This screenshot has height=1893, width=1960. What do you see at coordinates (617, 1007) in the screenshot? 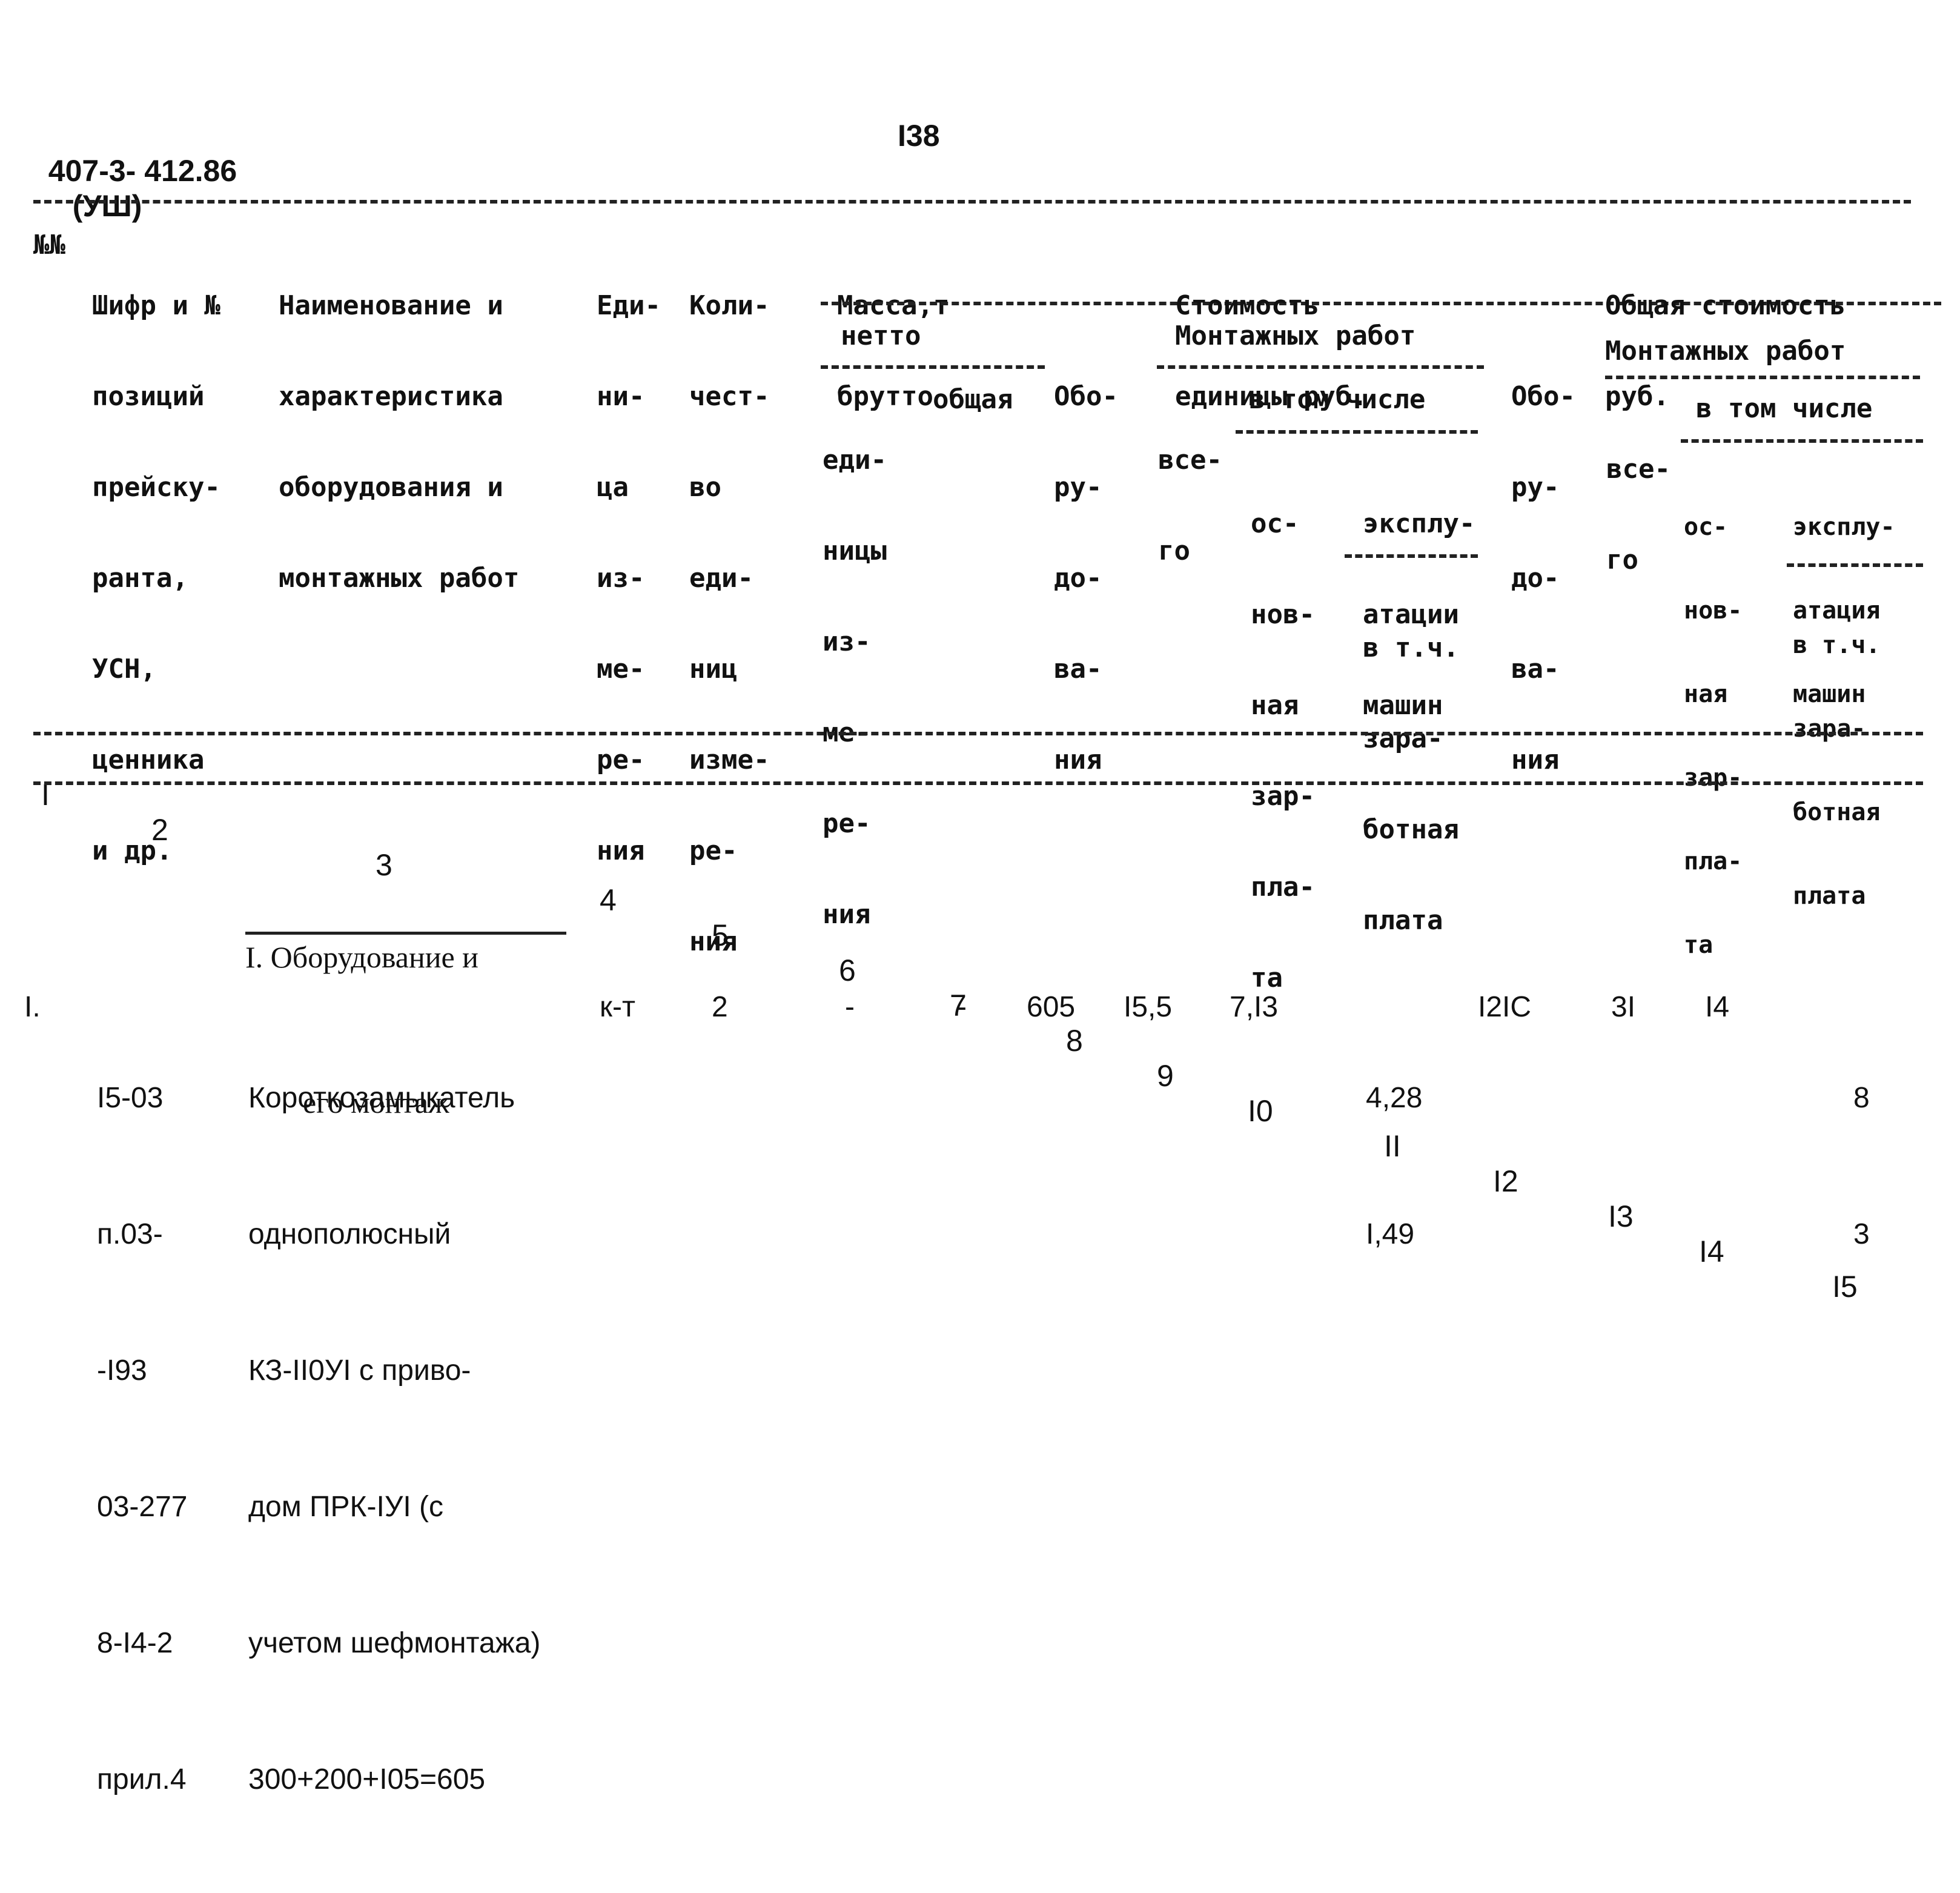
I see `row-unit: к-т` at bounding box center [617, 1007].